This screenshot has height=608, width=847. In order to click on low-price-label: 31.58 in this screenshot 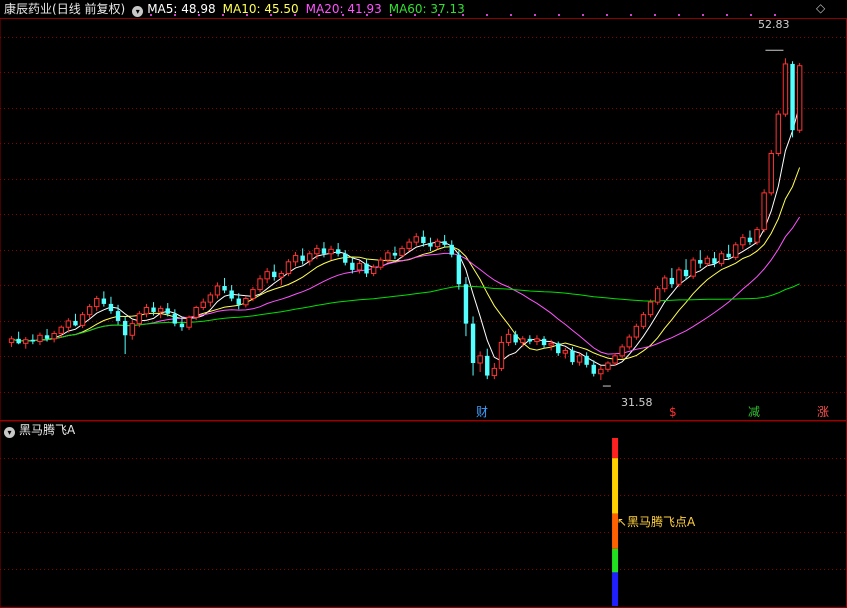, I will do `click(637, 402)`.